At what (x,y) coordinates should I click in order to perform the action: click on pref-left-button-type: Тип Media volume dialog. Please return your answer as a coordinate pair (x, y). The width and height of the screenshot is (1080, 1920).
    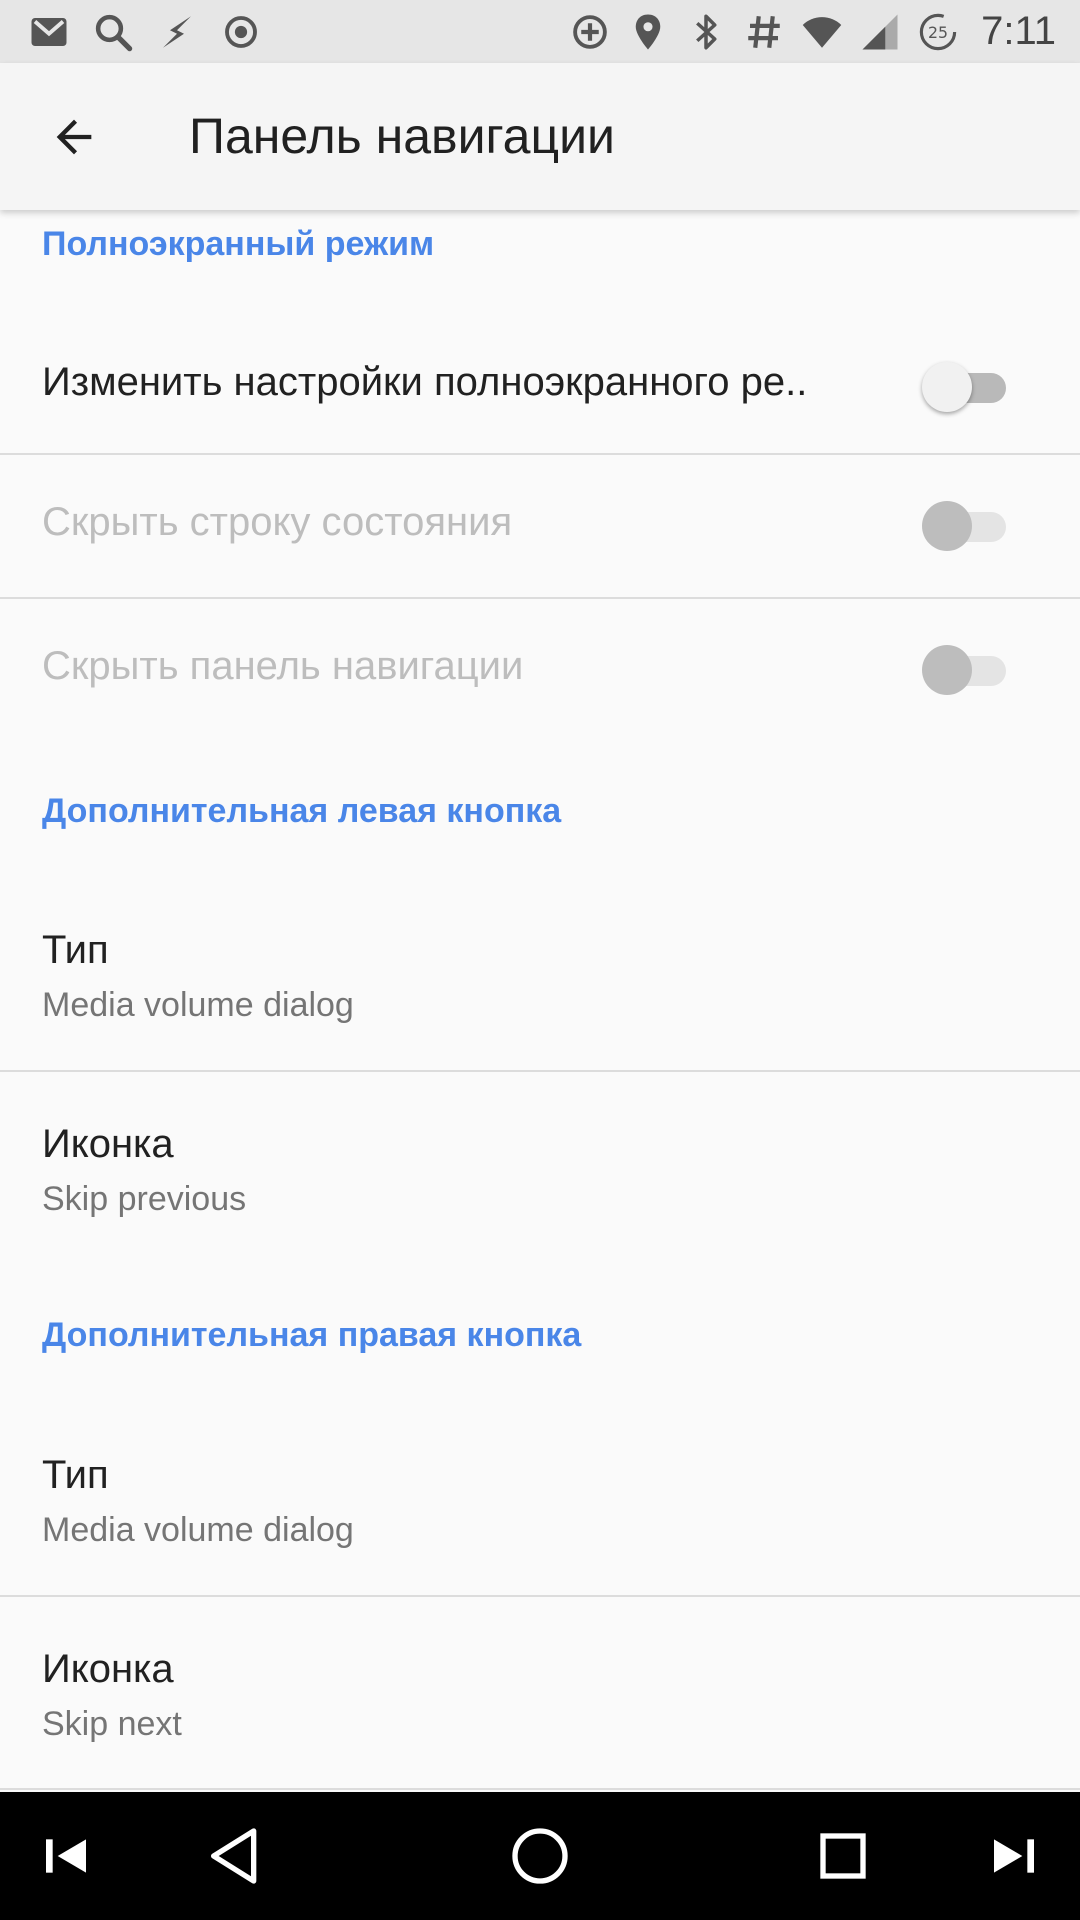
    Looking at the image, I should click on (540, 975).